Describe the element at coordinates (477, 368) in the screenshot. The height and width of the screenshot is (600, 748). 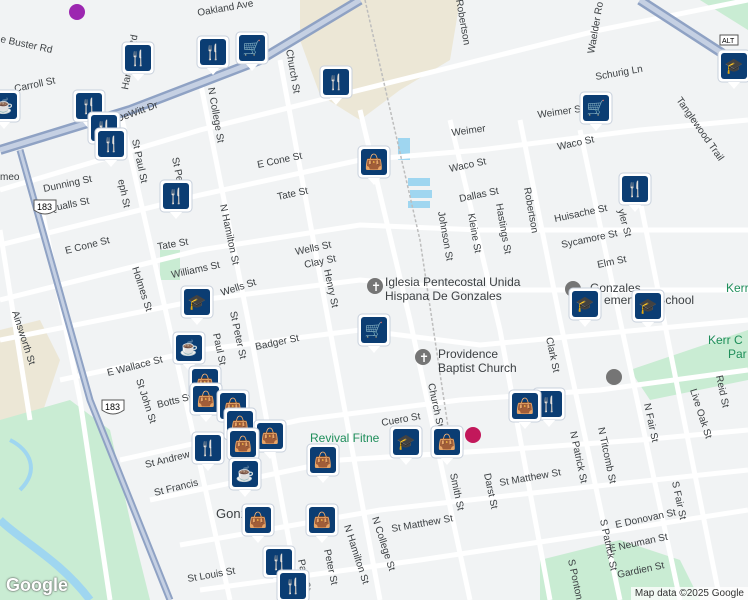
I see `poi-providence-line2: Baptist Church` at that location.